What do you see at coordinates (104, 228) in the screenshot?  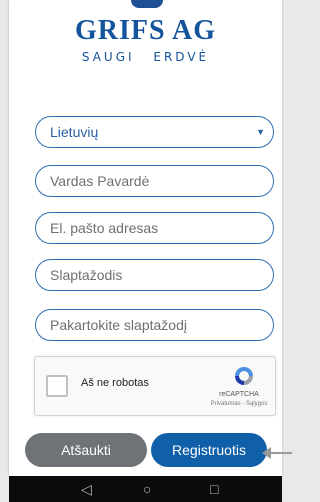 I see `email-input-placeholder: El. pašto adresas` at bounding box center [104, 228].